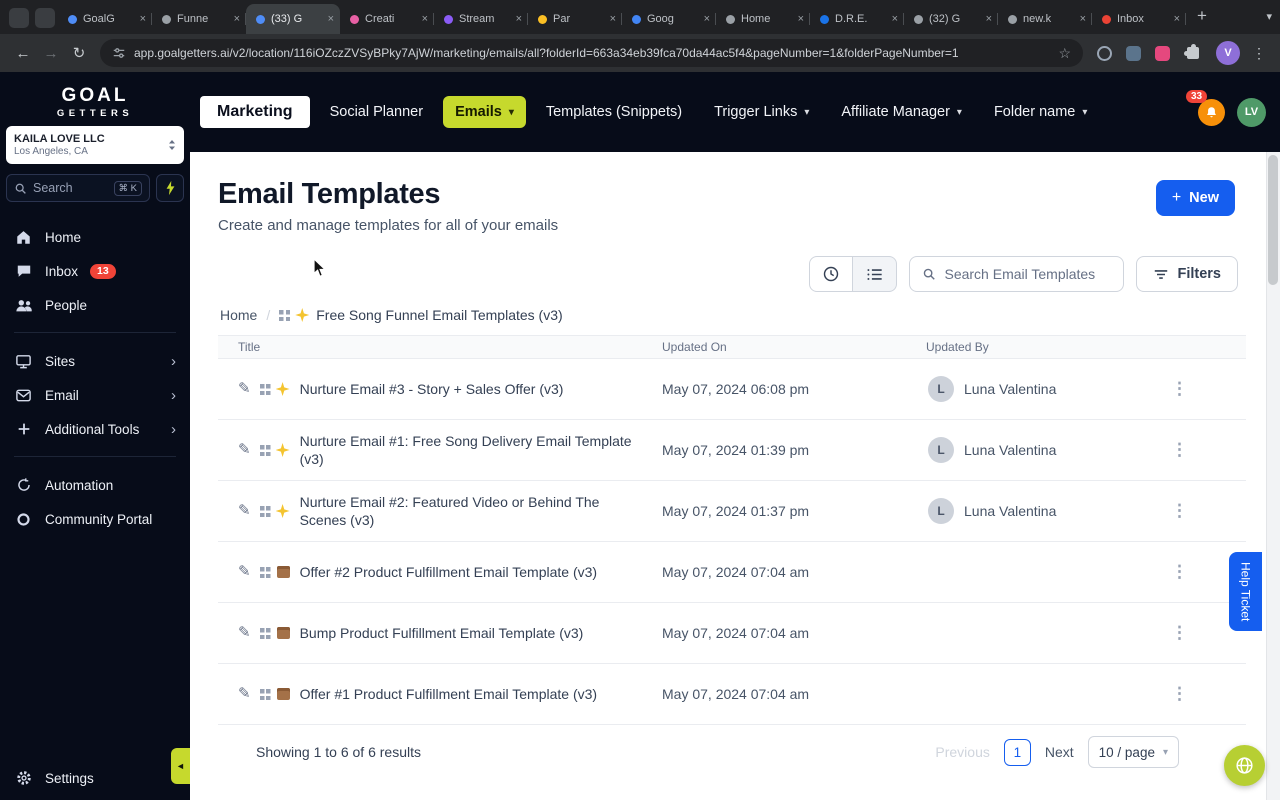 The height and width of the screenshot is (800, 1280). What do you see at coordinates (51, 53) in the screenshot?
I see `forward-button: →` at bounding box center [51, 53].